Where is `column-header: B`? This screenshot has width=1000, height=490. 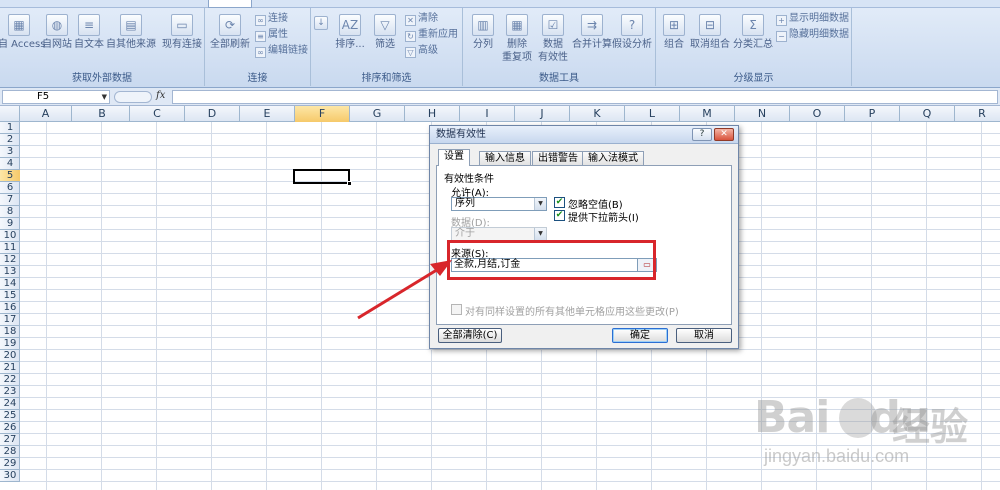 column-header: B is located at coordinates (102, 114).